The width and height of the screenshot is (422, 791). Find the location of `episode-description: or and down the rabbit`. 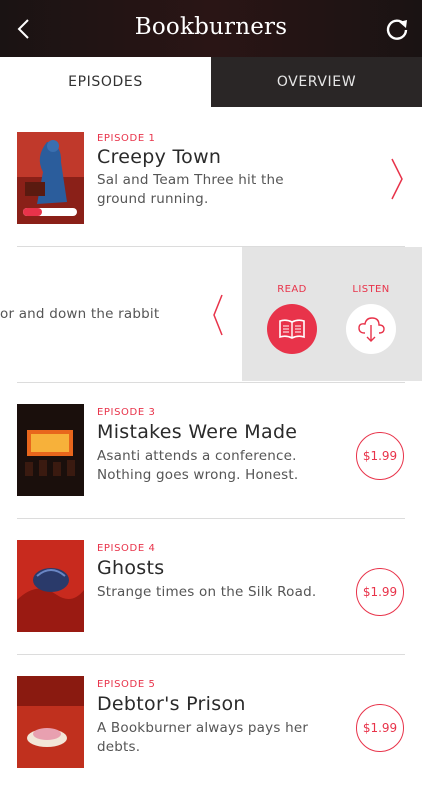

episode-description: or and down the rabbit is located at coordinates (80, 314).